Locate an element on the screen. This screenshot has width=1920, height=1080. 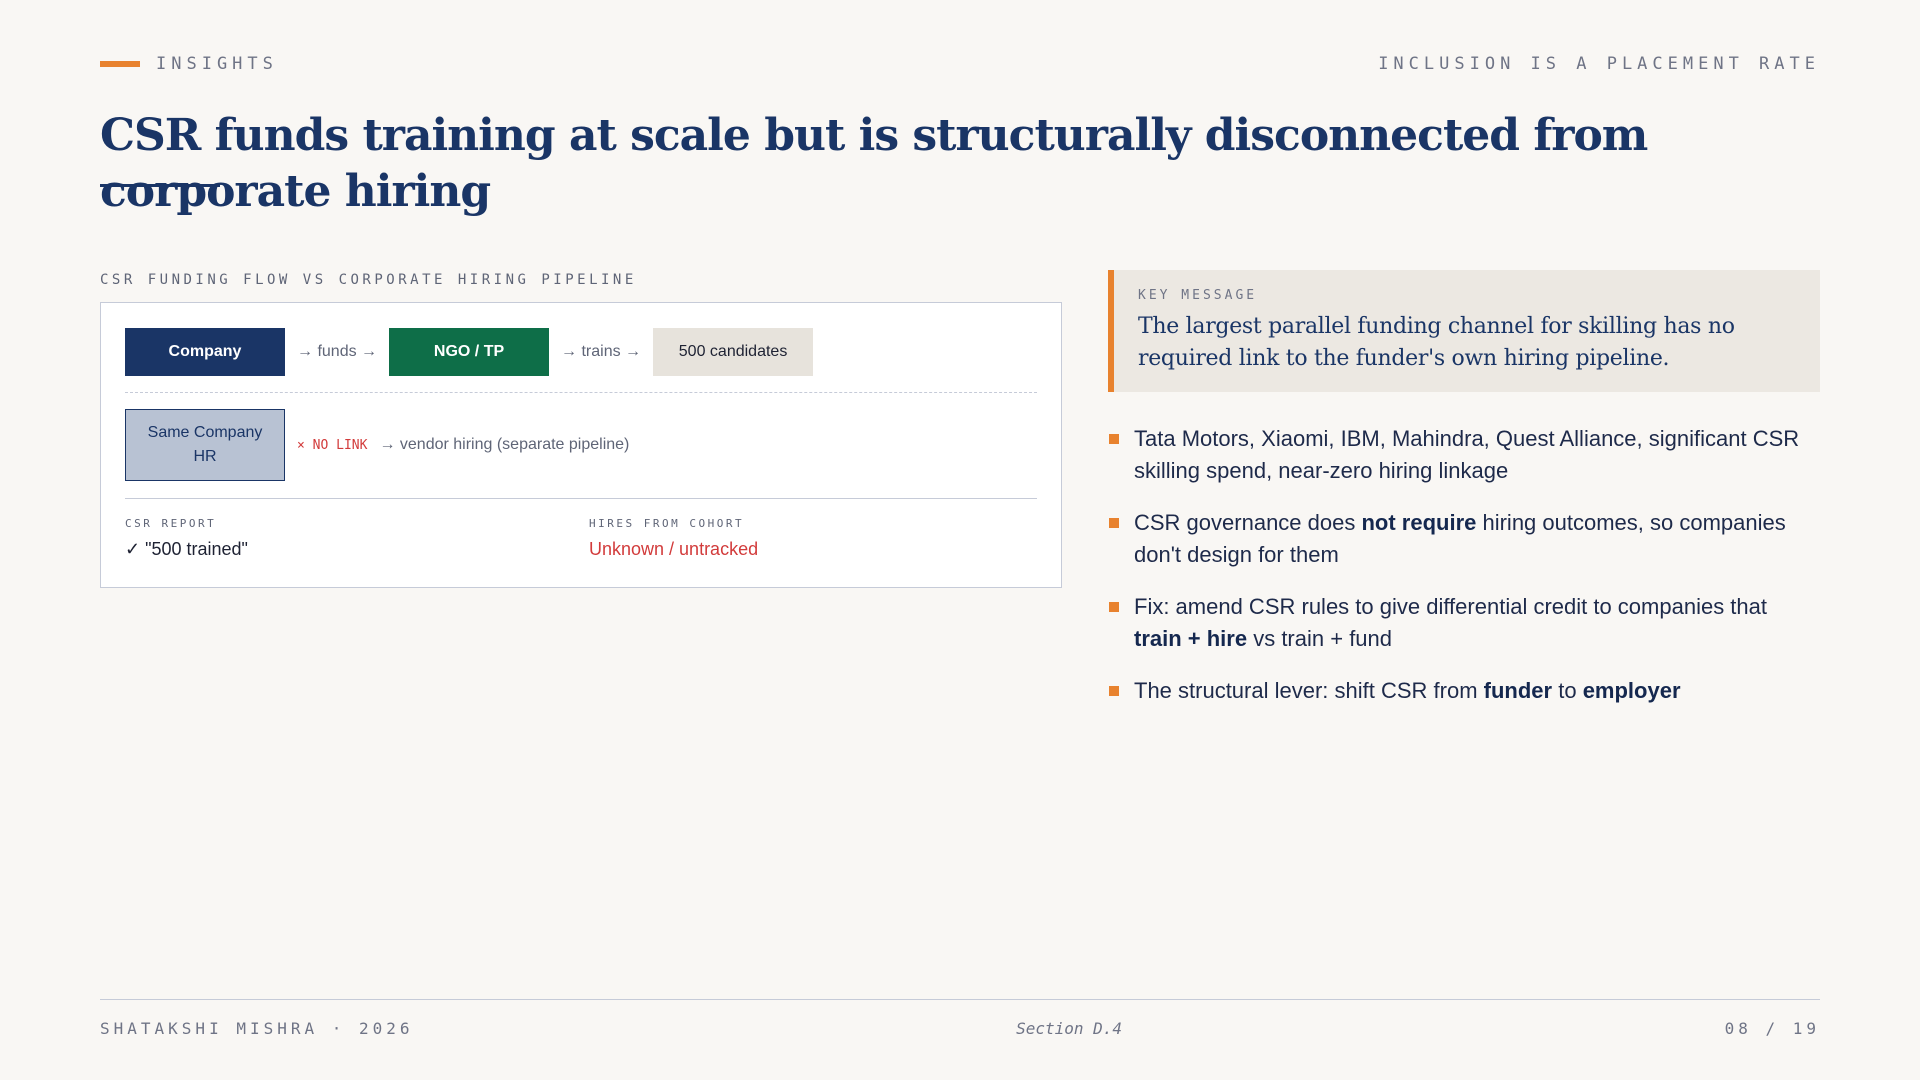
bullet-emphasis: employer is located at coordinates (1631, 690).